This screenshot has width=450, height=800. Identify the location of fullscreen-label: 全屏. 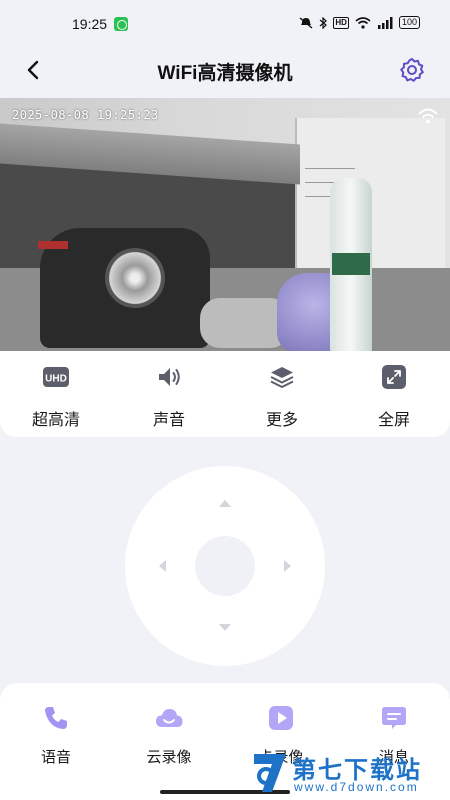
(393, 420).